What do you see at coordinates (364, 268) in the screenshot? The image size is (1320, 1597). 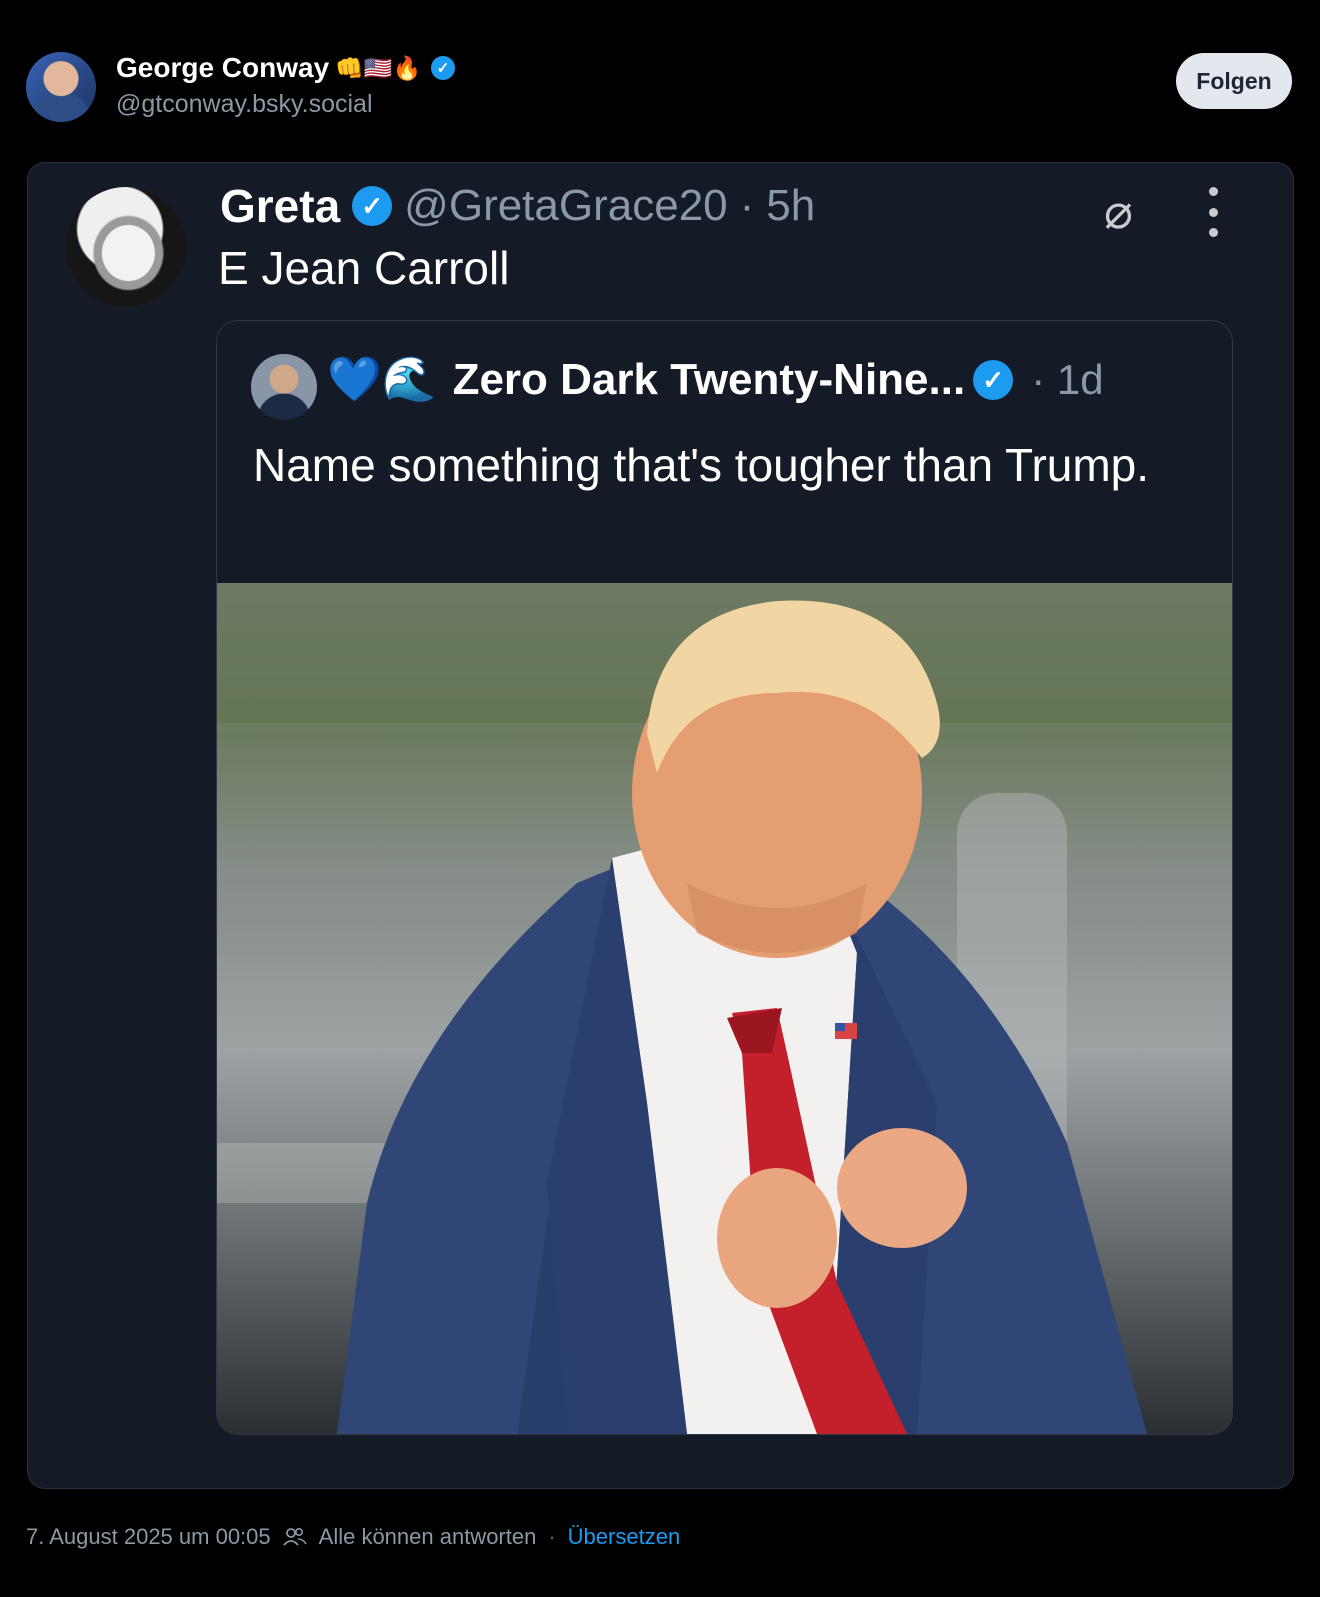 I see `post-text: E Jean Carroll` at bounding box center [364, 268].